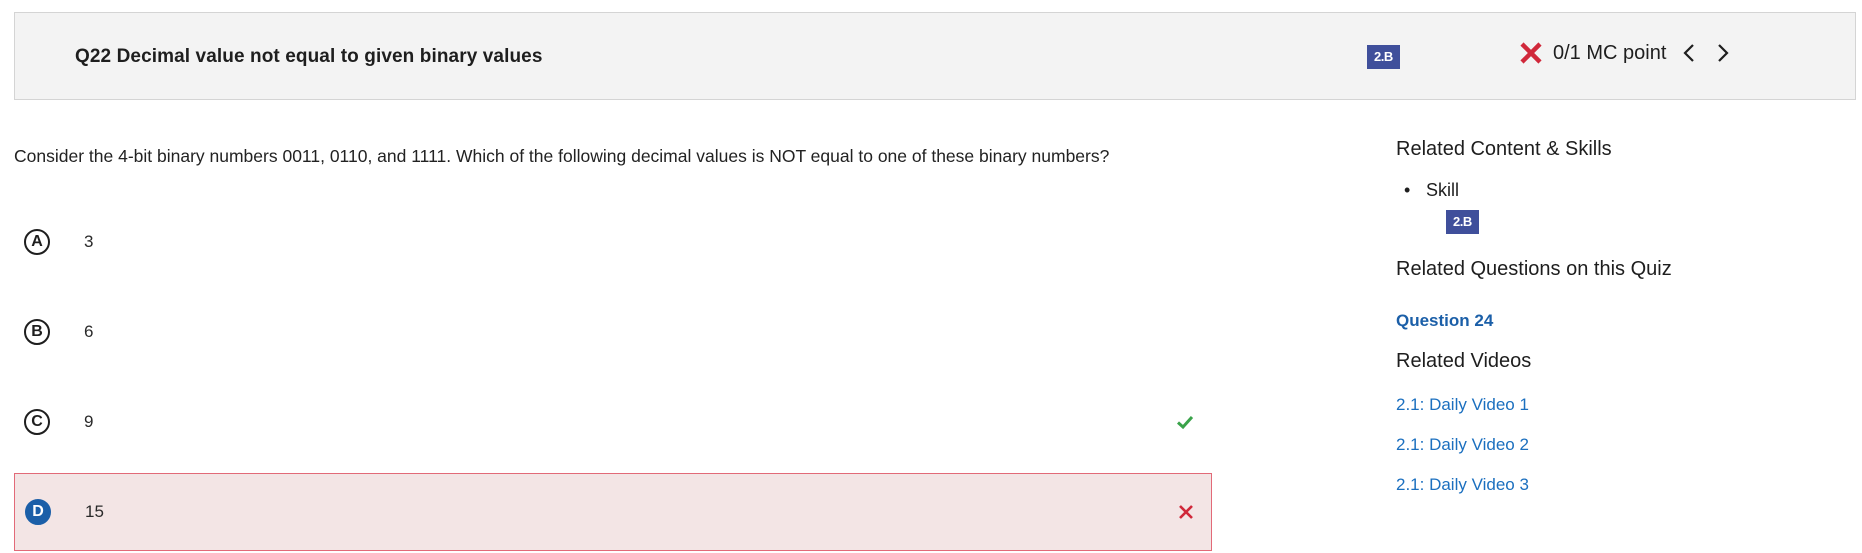 This screenshot has height=553, width=1862. What do you see at coordinates (613, 422) in the screenshot?
I see `answer-choice-c: C 9` at bounding box center [613, 422].